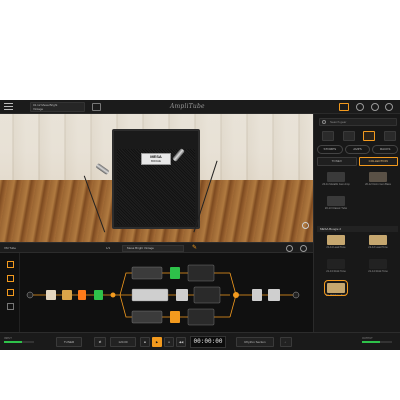 This screenshot has width=400, height=400. What do you see at coordinates (389, 136) in the screenshot?
I see `category-racks-icon` at bounding box center [389, 136].